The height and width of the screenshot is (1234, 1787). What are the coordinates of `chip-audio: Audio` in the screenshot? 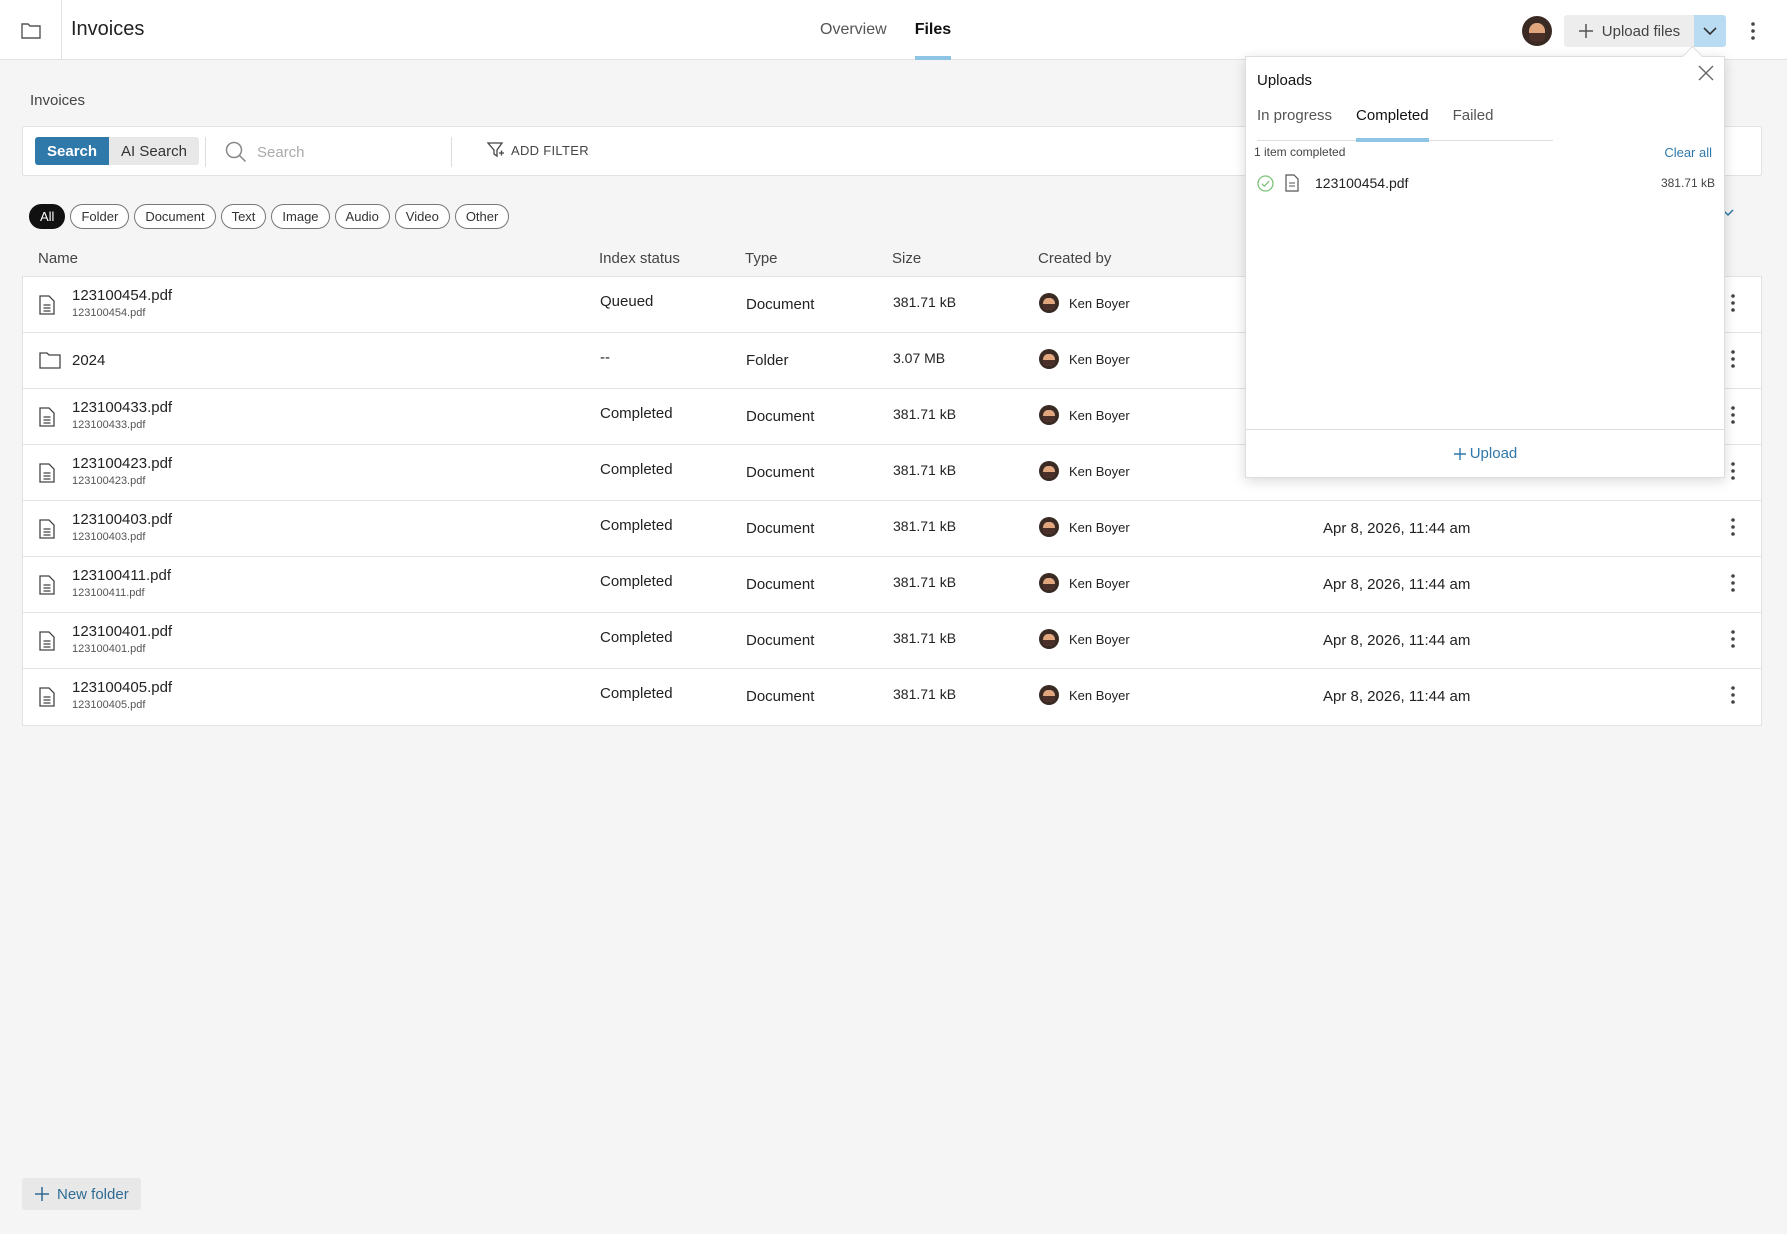 It's located at (362, 216).